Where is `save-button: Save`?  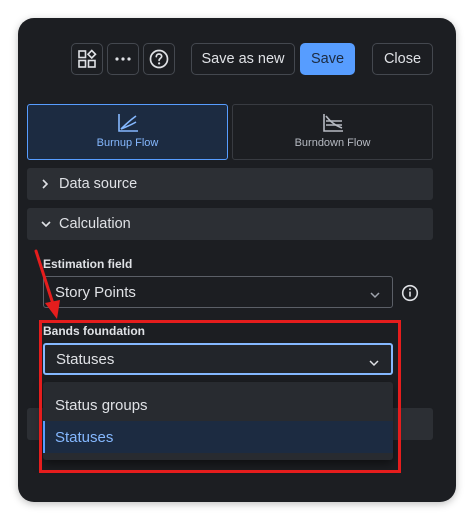
save-button: Save is located at coordinates (327, 59).